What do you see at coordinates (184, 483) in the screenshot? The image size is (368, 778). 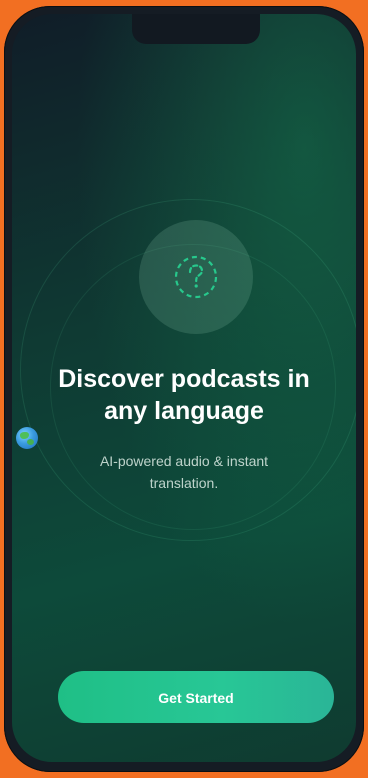 I see `subtitle-line-2: translation.` at bounding box center [184, 483].